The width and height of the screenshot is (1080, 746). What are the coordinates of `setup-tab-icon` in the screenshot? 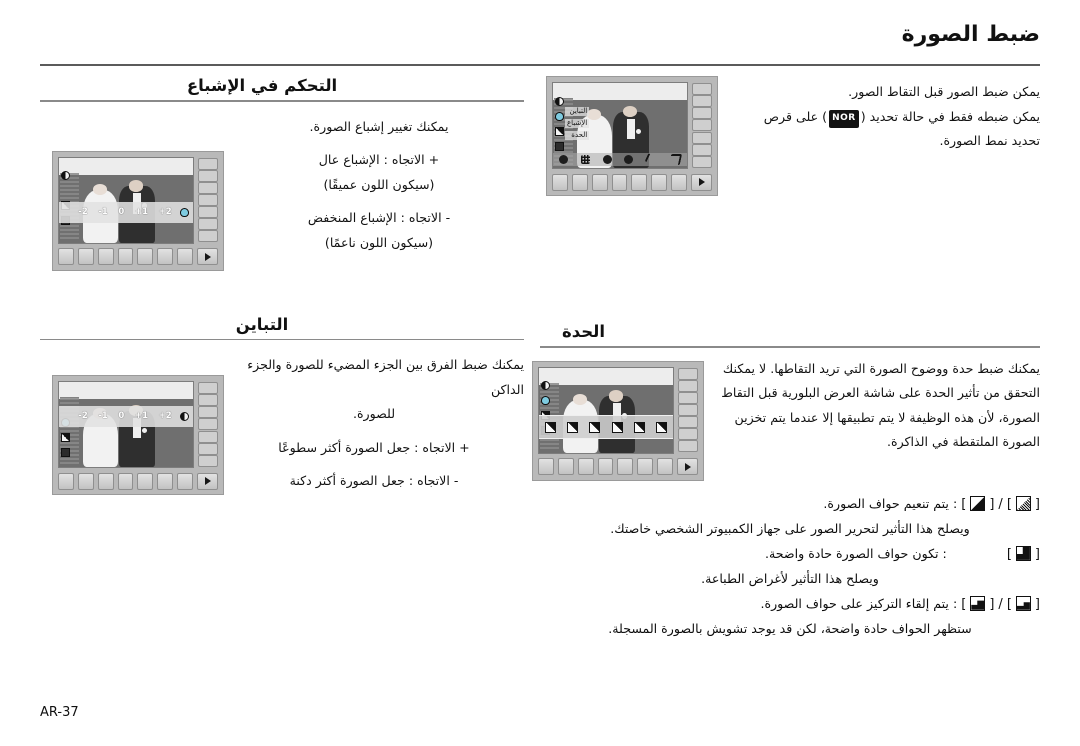 It's located at (675, 159).